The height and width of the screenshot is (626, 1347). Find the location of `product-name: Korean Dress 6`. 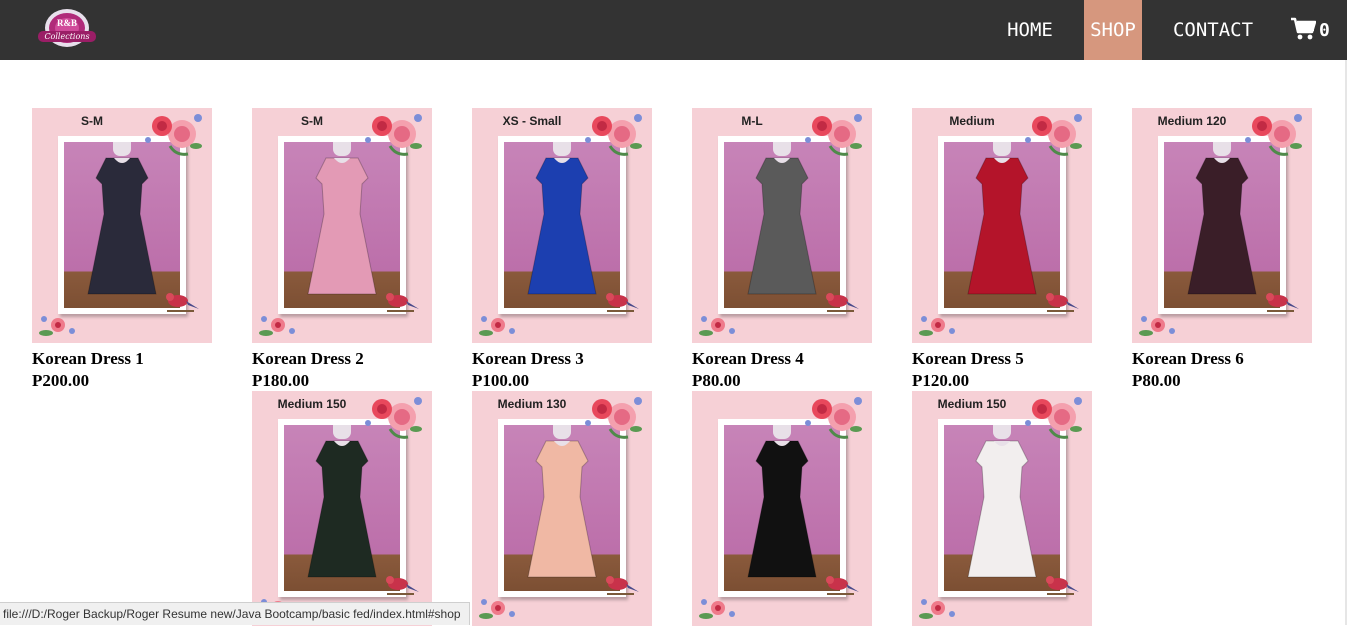

product-name: Korean Dress 6 is located at coordinates (1222, 359).